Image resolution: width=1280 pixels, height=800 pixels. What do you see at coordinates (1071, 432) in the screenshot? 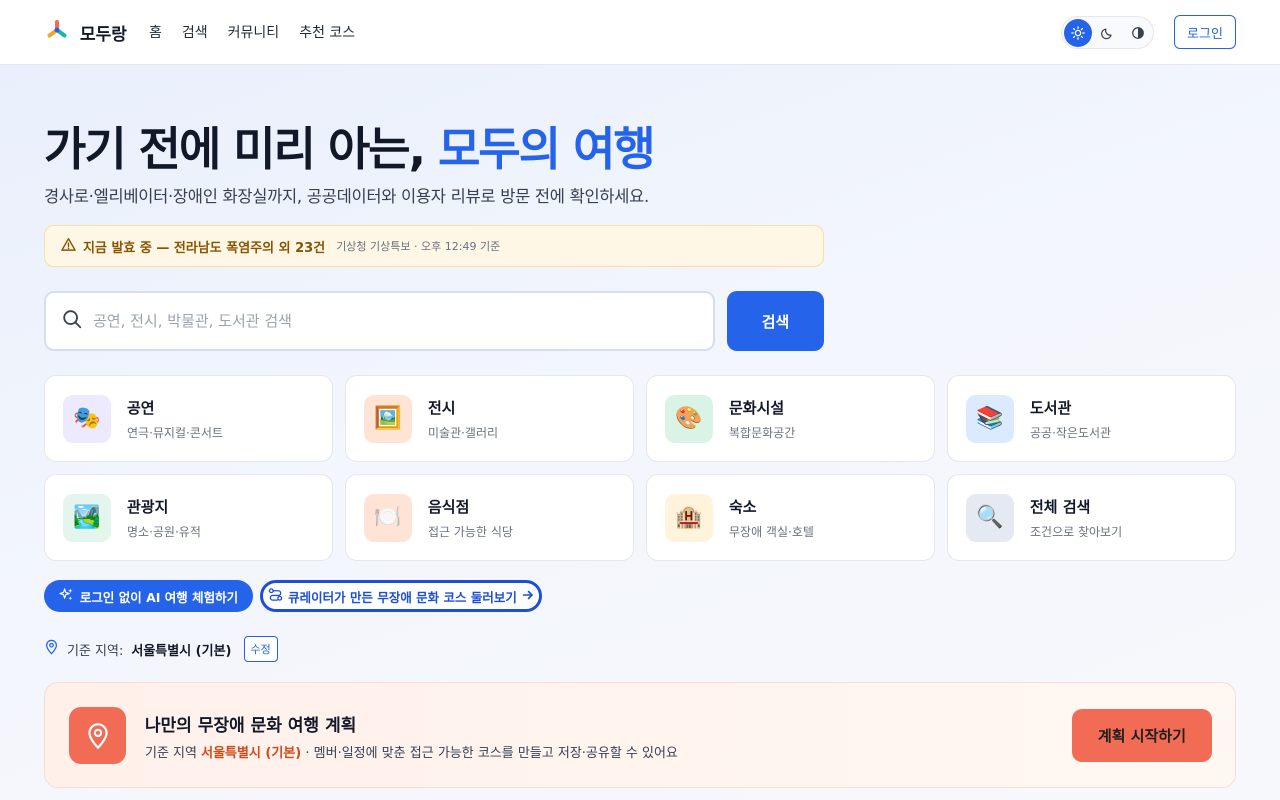
I see `category-desc: 공공·작은도서관` at bounding box center [1071, 432].